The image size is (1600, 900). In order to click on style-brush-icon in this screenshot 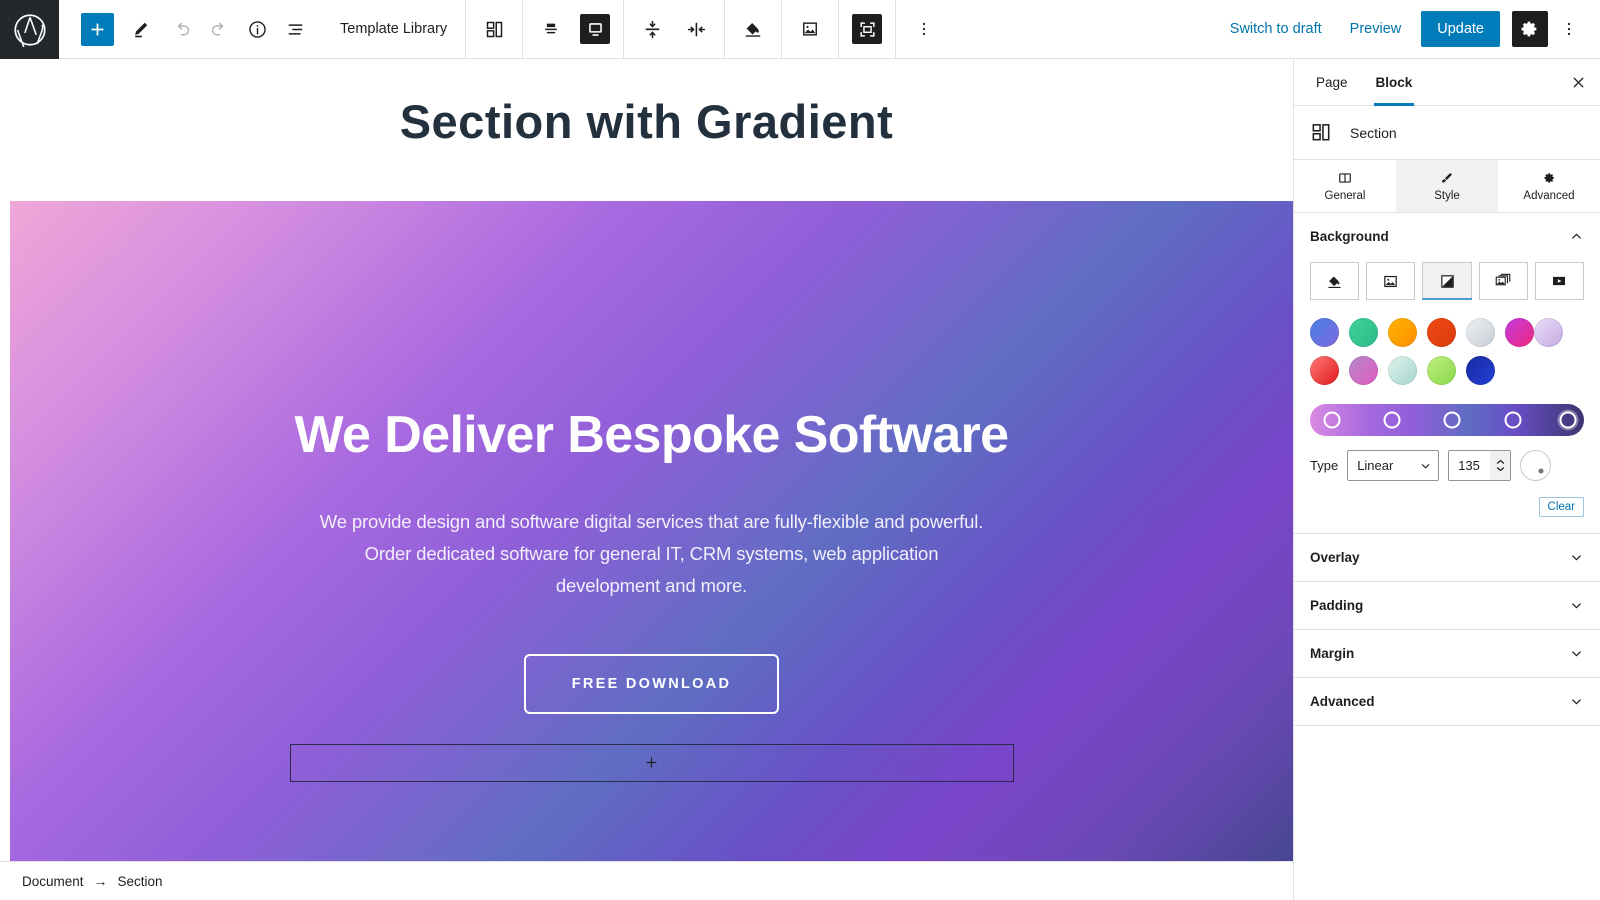, I will do `click(1447, 177)`.